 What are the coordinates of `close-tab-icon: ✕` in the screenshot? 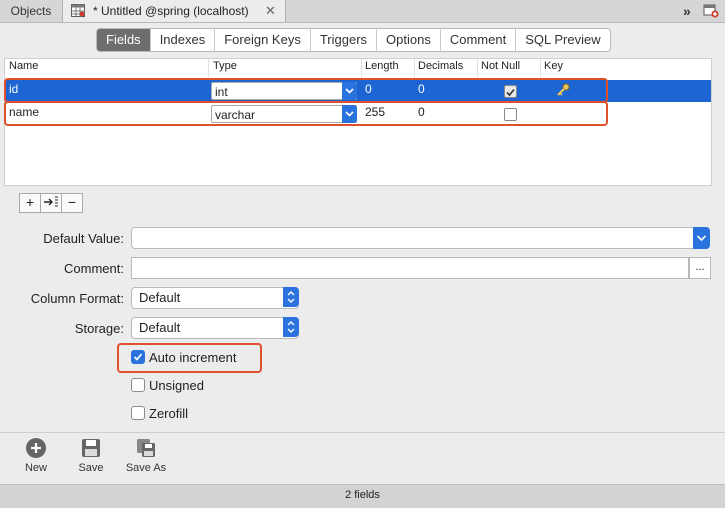 It's located at (270, 11).